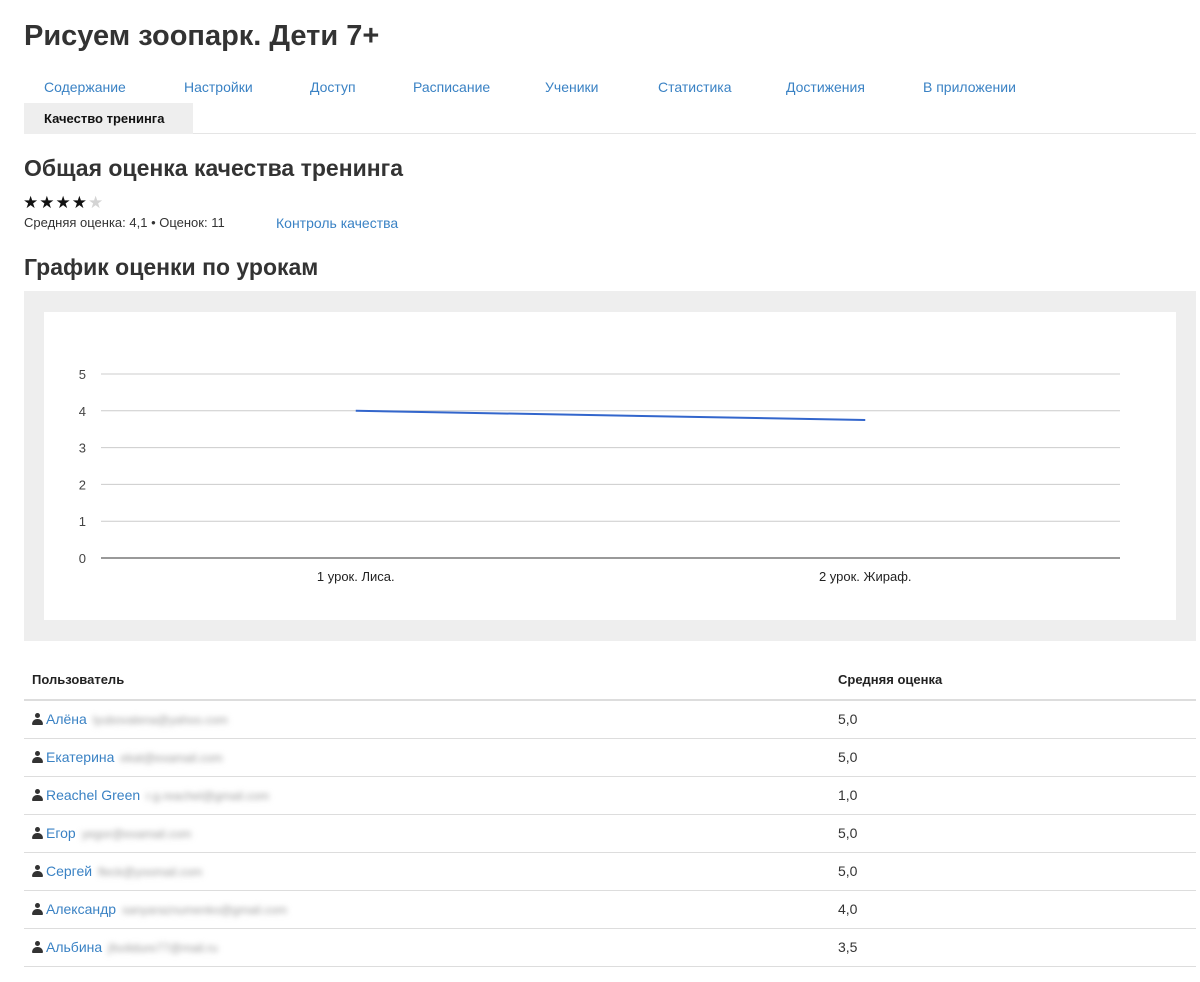 This screenshot has width=1200, height=982. What do you see at coordinates (610, 415) in the screenshot?
I see `series-line` at bounding box center [610, 415].